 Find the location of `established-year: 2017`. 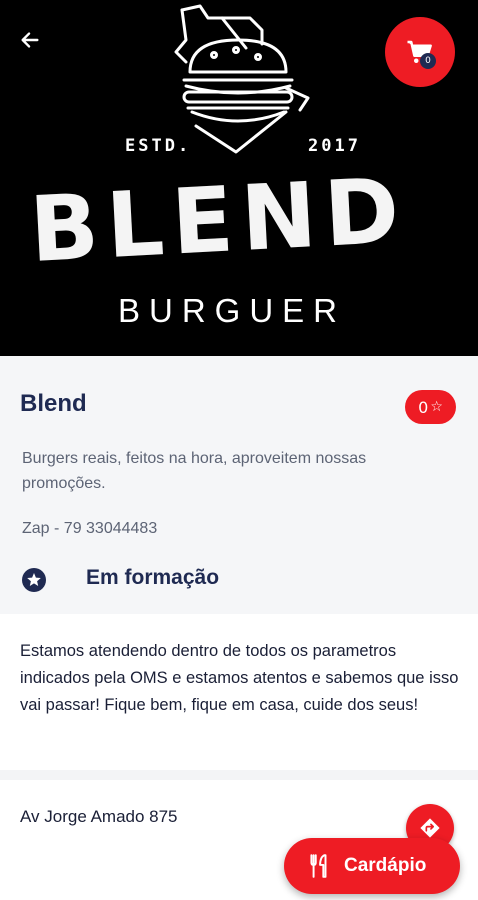

established-year: 2017 is located at coordinates (334, 146).